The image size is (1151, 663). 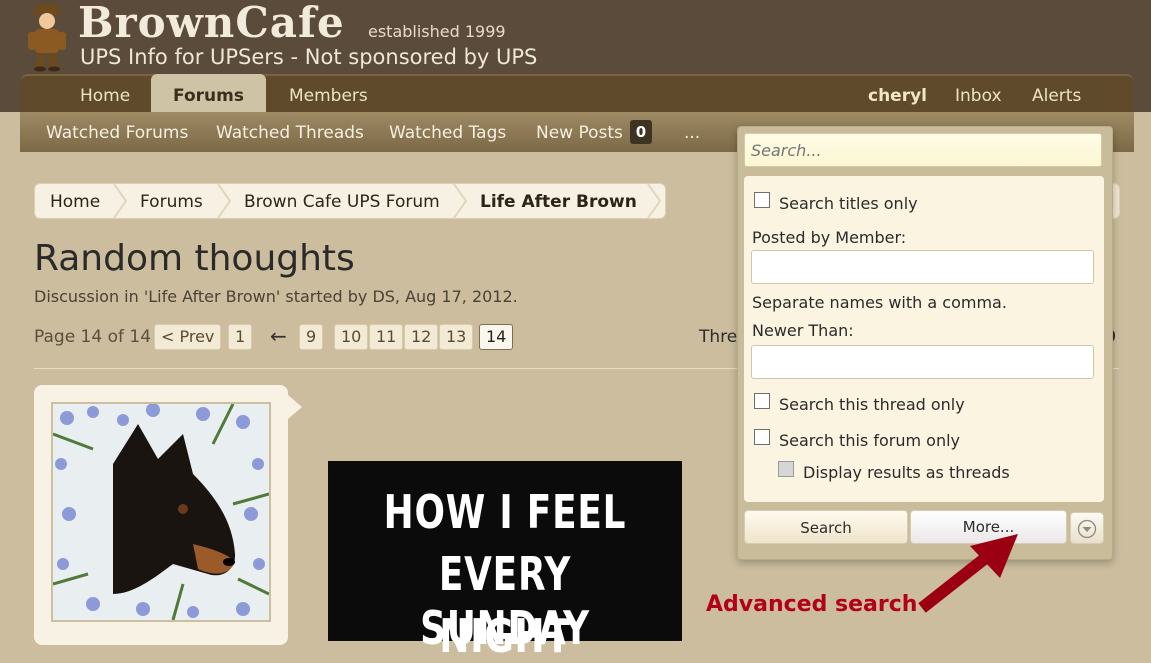 I want to click on pager-page-10: 10, so click(x=351, y=337).